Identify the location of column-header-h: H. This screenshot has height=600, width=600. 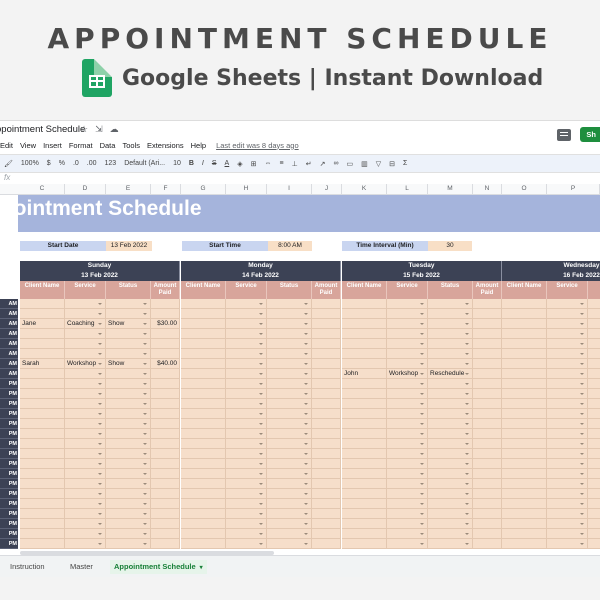
(246, 189).